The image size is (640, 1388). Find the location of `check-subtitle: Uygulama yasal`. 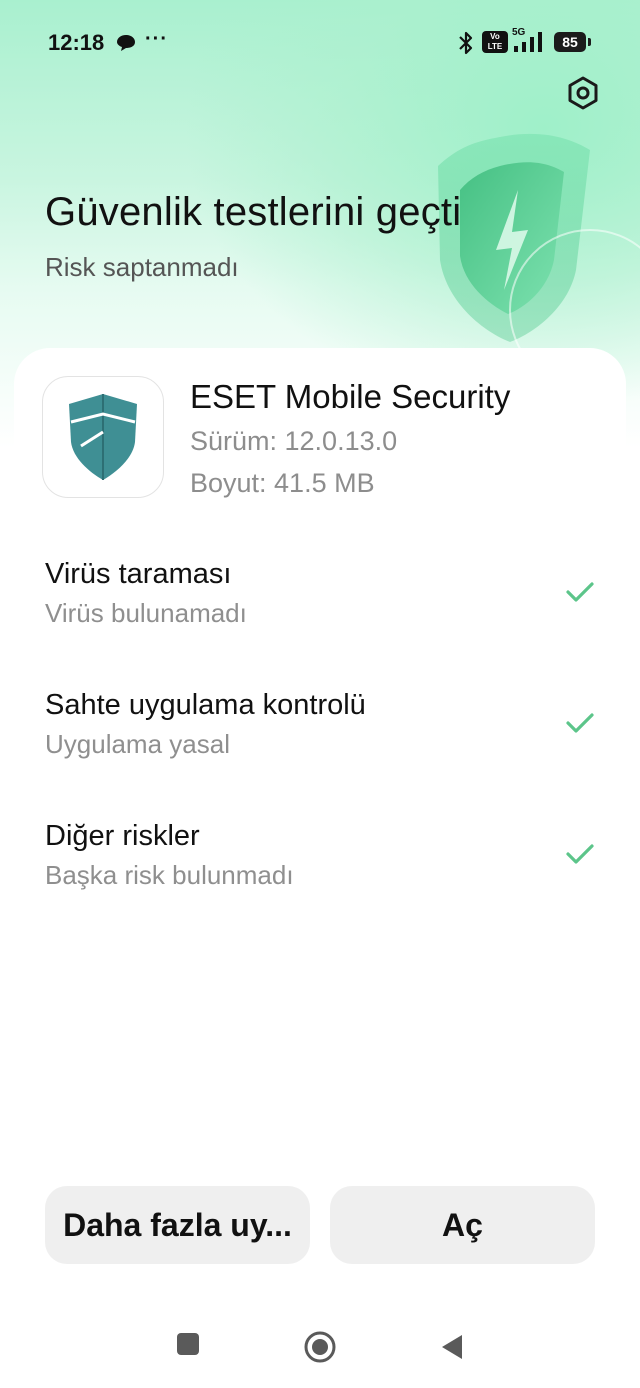

check-subtitle: Uygulama yasal is located at coordinates (137, 744).